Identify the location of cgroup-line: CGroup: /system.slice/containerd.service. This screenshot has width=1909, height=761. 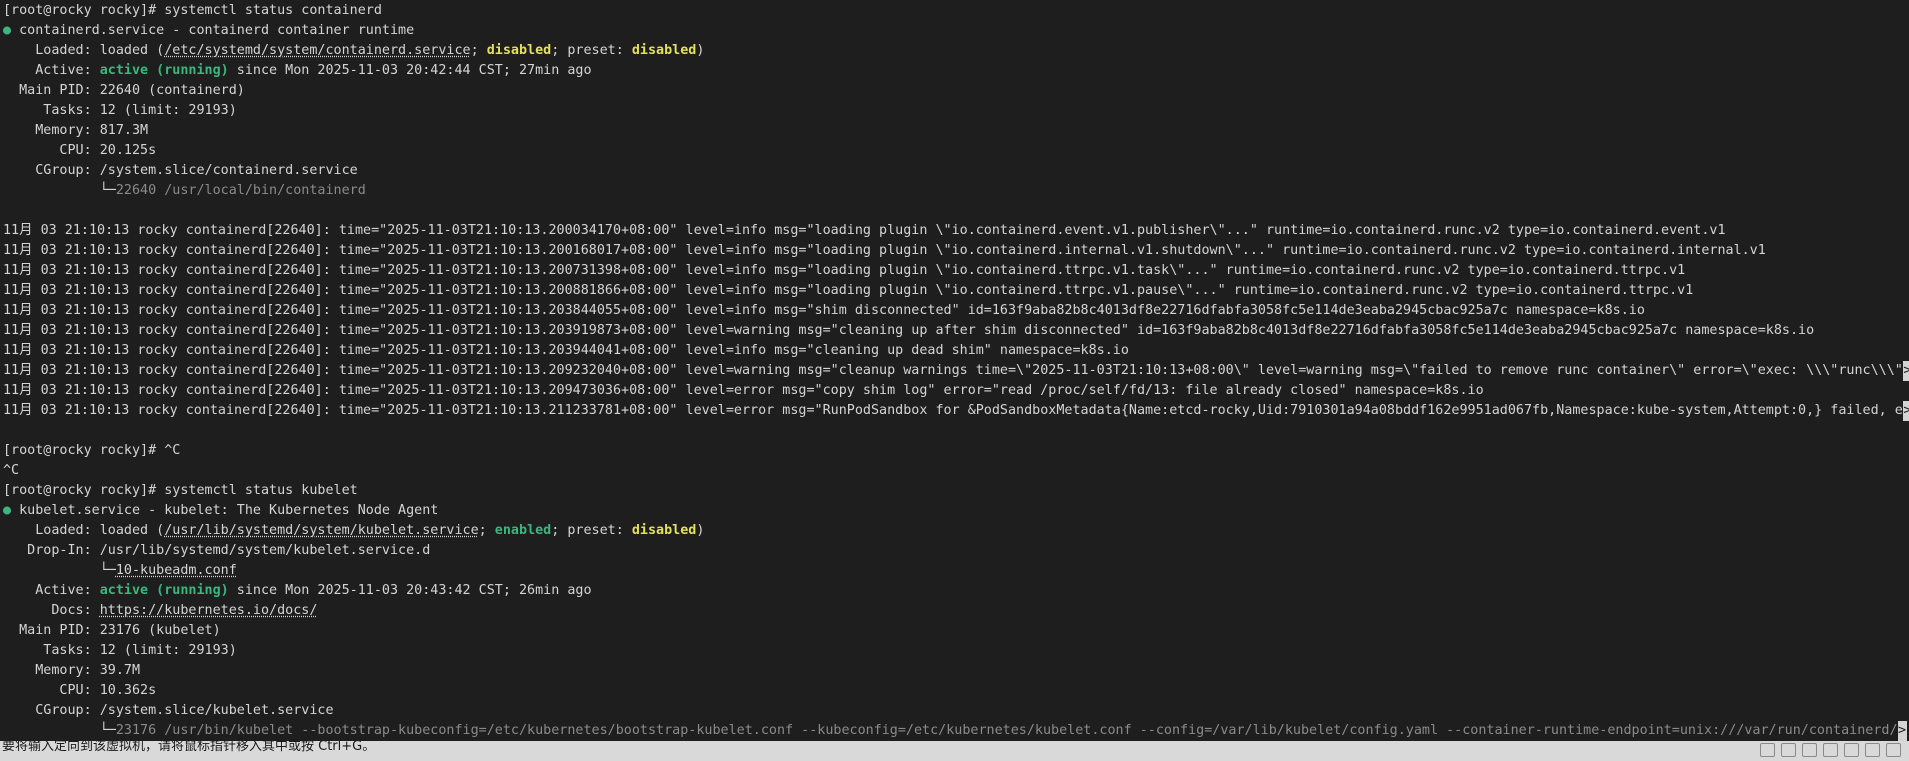
(180, 170).